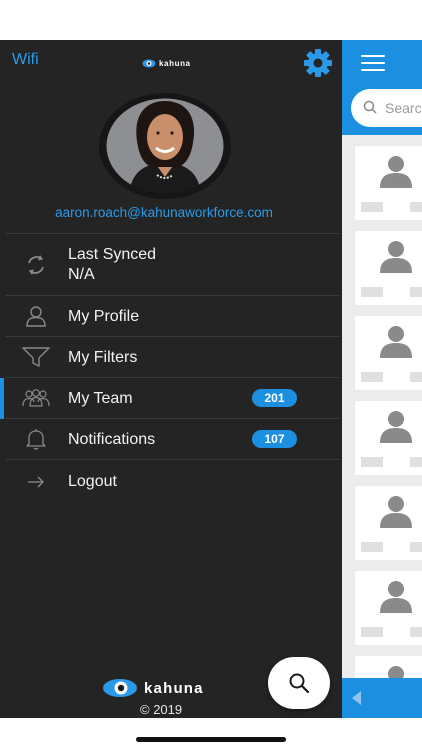  What do you see at coordinates (356, 698) in the screenshot?
I see `back-arrow-icon` at bounding box center [356, 698].